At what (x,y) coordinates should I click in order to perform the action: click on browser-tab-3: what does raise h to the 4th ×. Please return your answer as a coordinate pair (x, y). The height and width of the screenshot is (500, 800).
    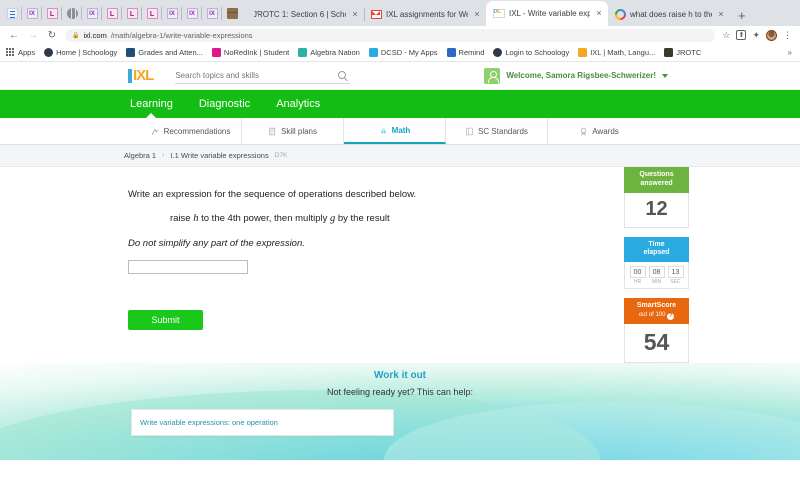
    Looking at the image, I should click on (669, 14).